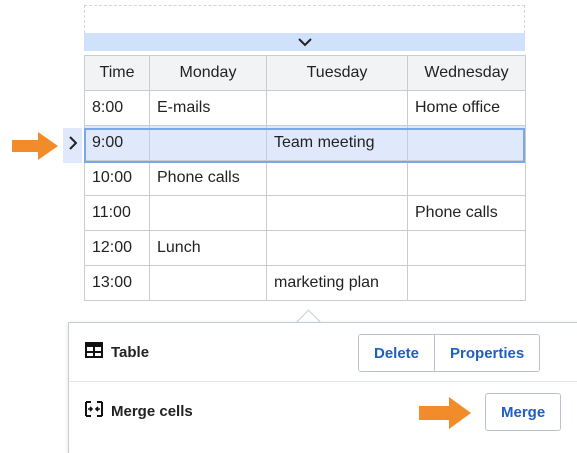 This screenshot has width=577, height=453. I want to click on header-cell: Tuesday, so click(337, 73).